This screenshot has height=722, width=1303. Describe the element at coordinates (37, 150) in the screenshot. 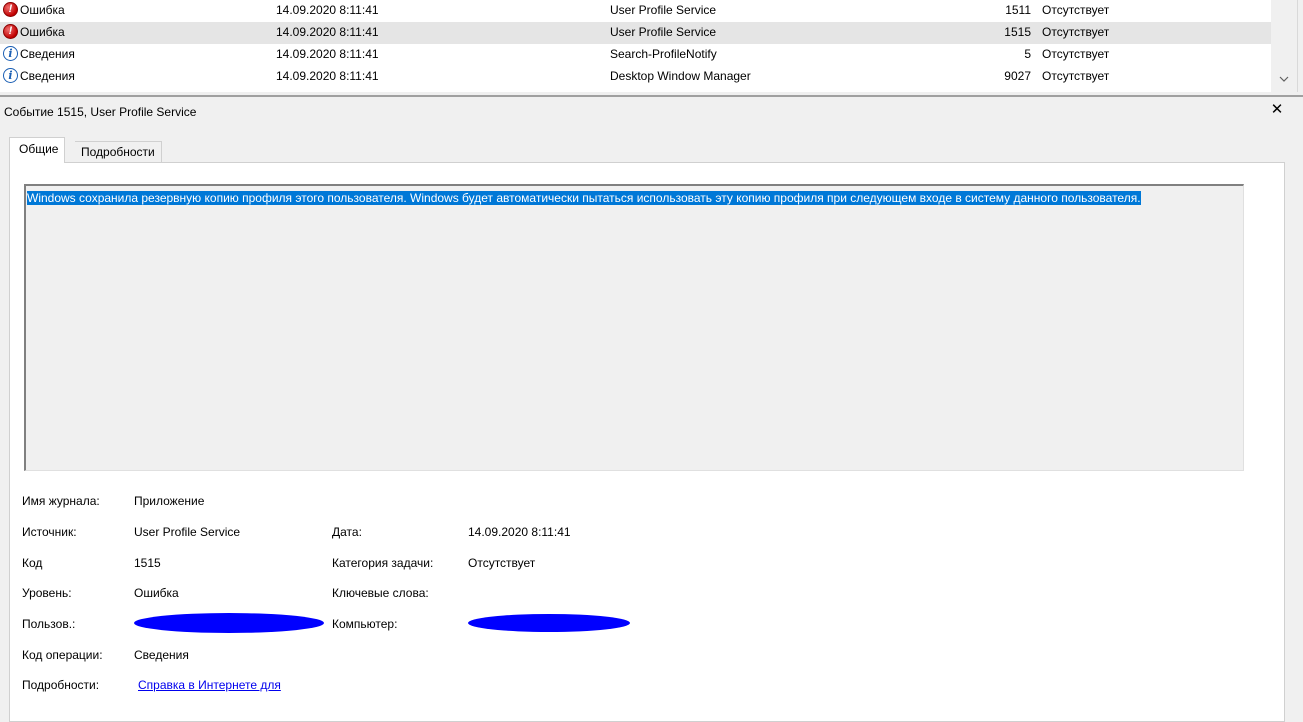

I see `tab-general: Общие` at that location.